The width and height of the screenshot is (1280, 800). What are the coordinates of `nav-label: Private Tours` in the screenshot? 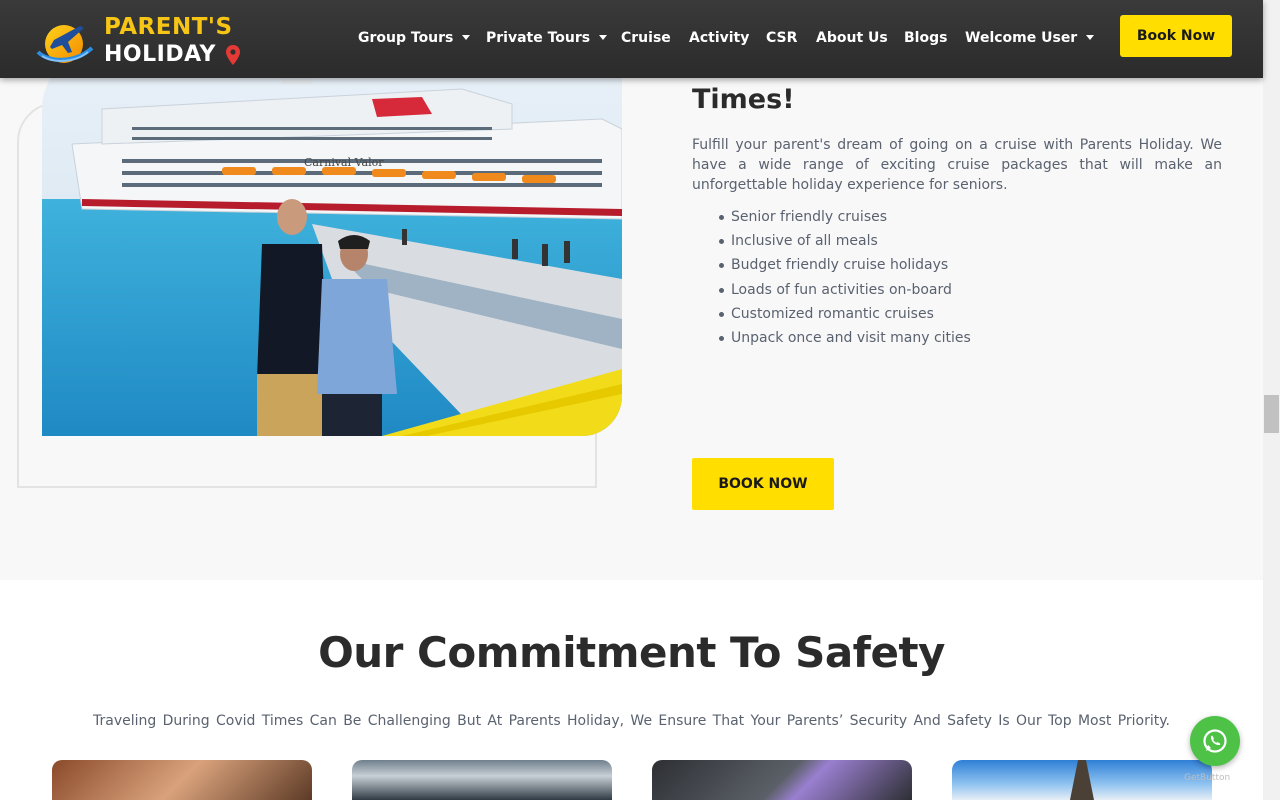 It's located at (538, 38).